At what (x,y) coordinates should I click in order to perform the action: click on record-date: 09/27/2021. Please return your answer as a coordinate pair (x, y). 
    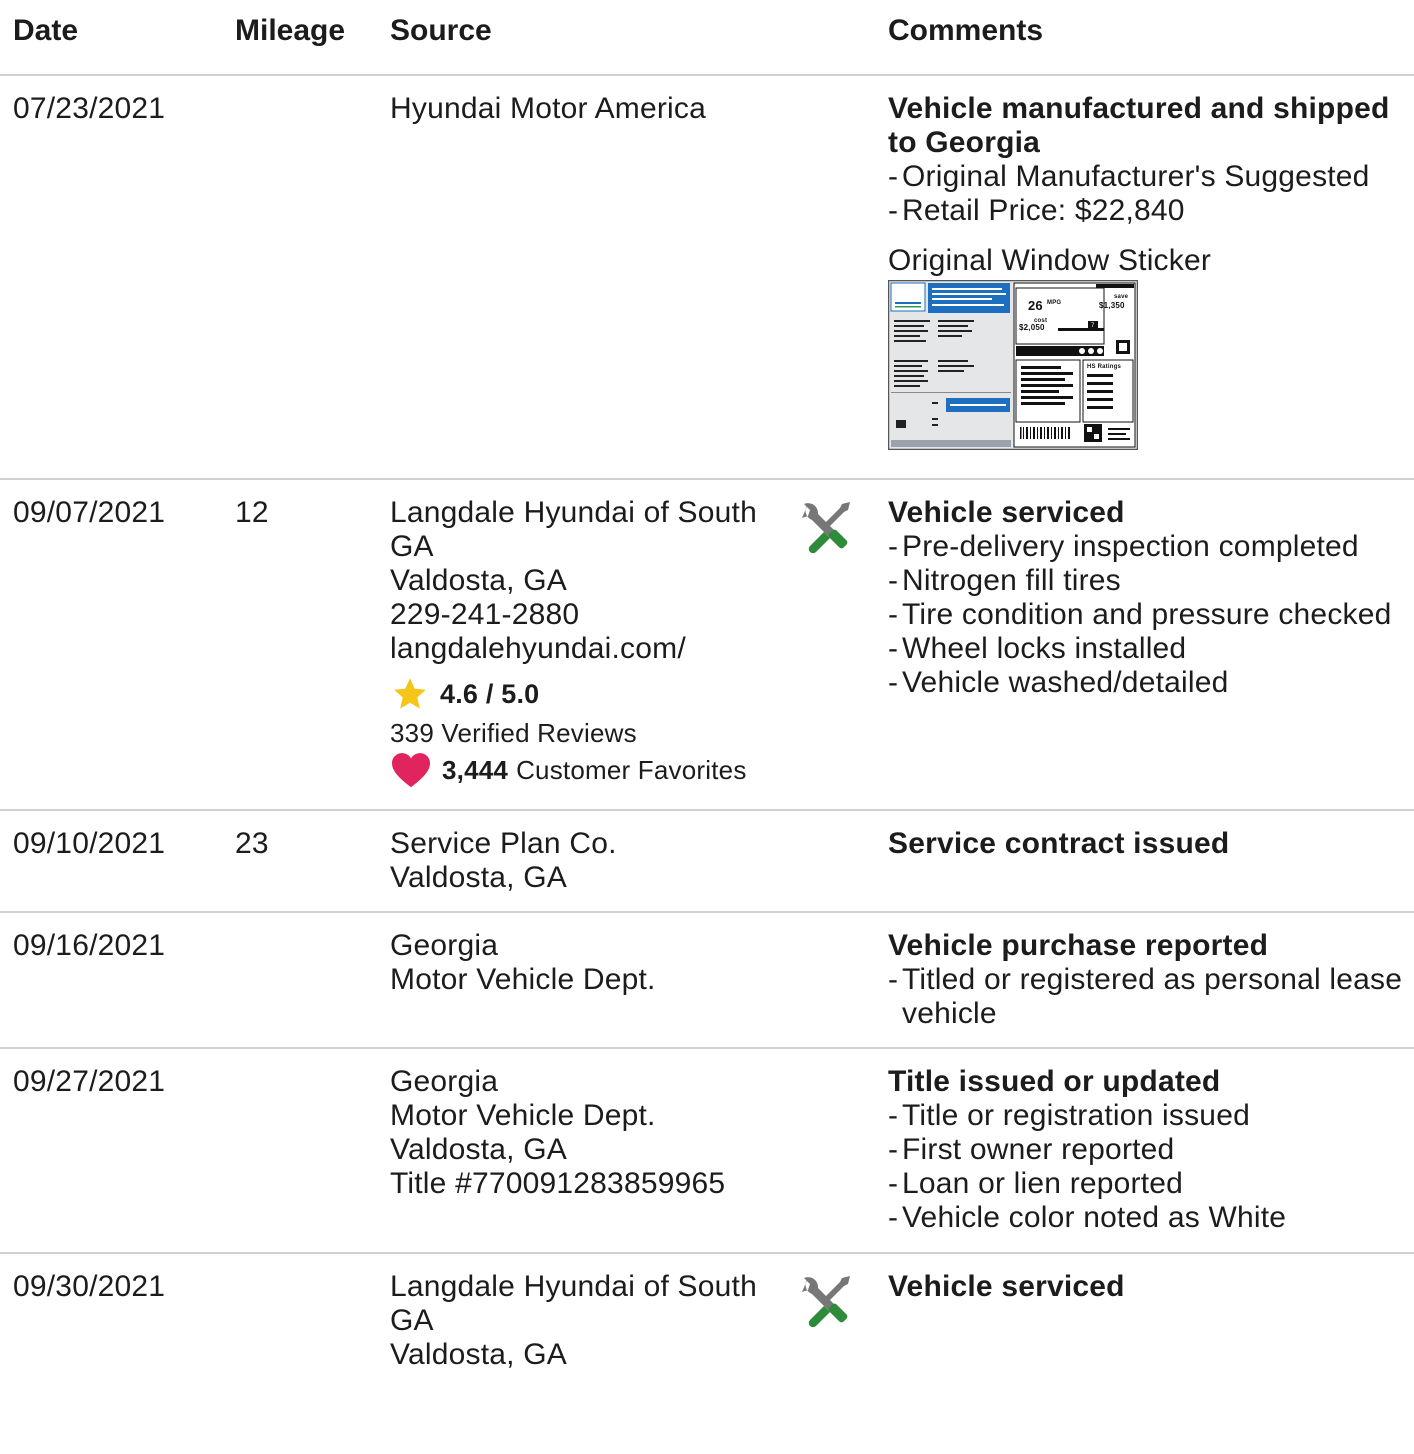
    Looking at the image, I should click on (89, 1081).